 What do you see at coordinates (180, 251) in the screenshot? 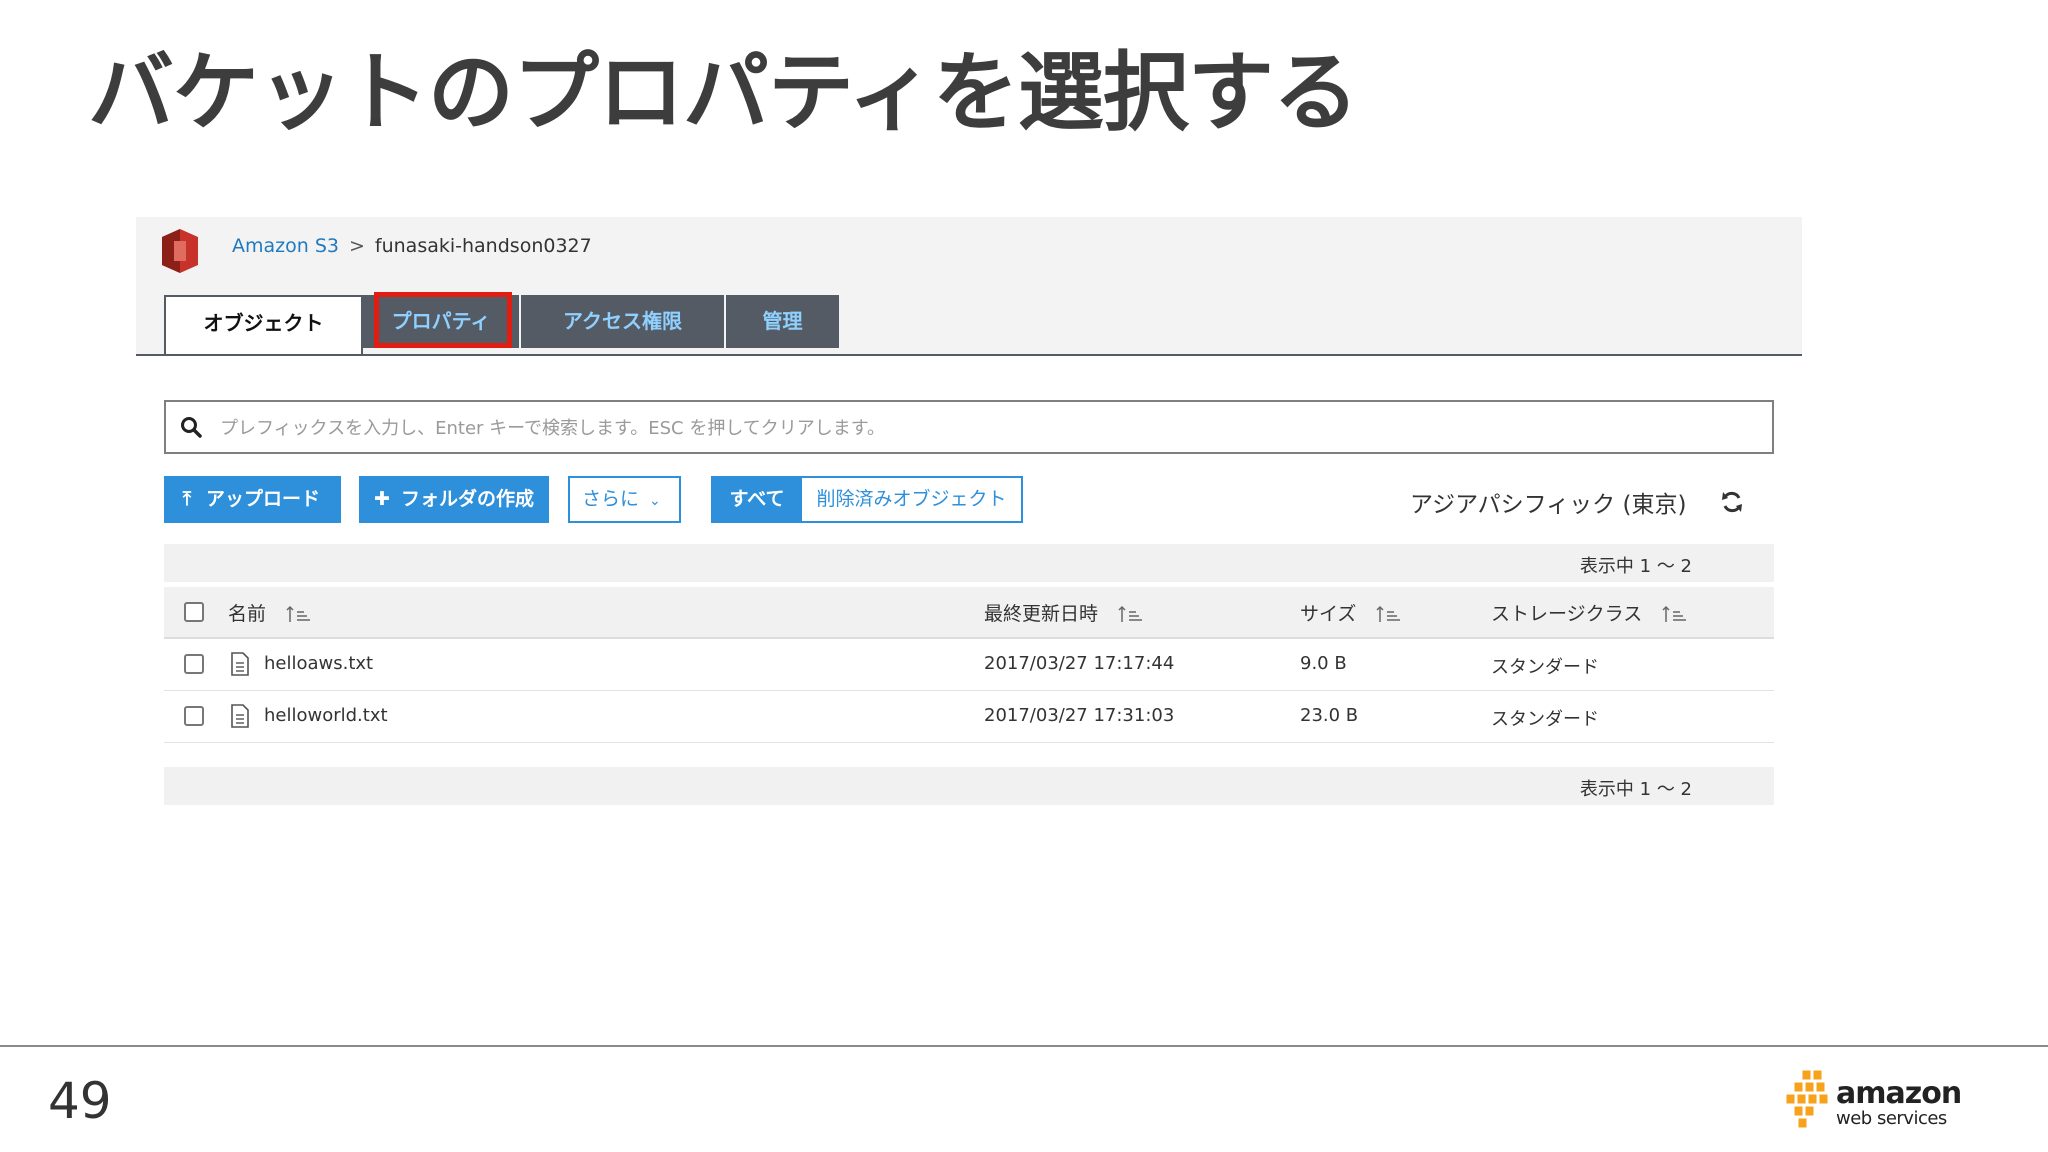
I see `s3-logo-icon` at bounding box center [180, 251].